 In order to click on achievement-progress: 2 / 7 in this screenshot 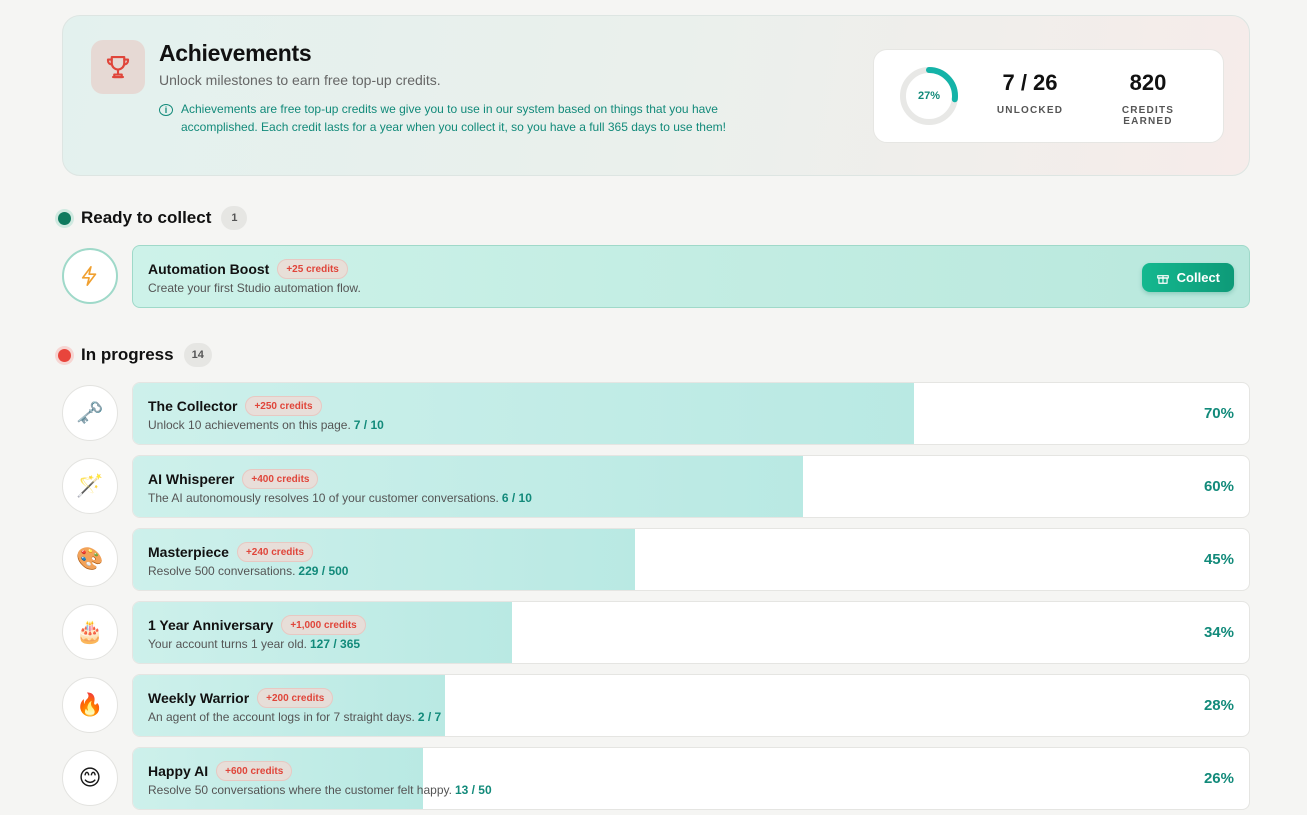, I will do `click(429, 717)`.